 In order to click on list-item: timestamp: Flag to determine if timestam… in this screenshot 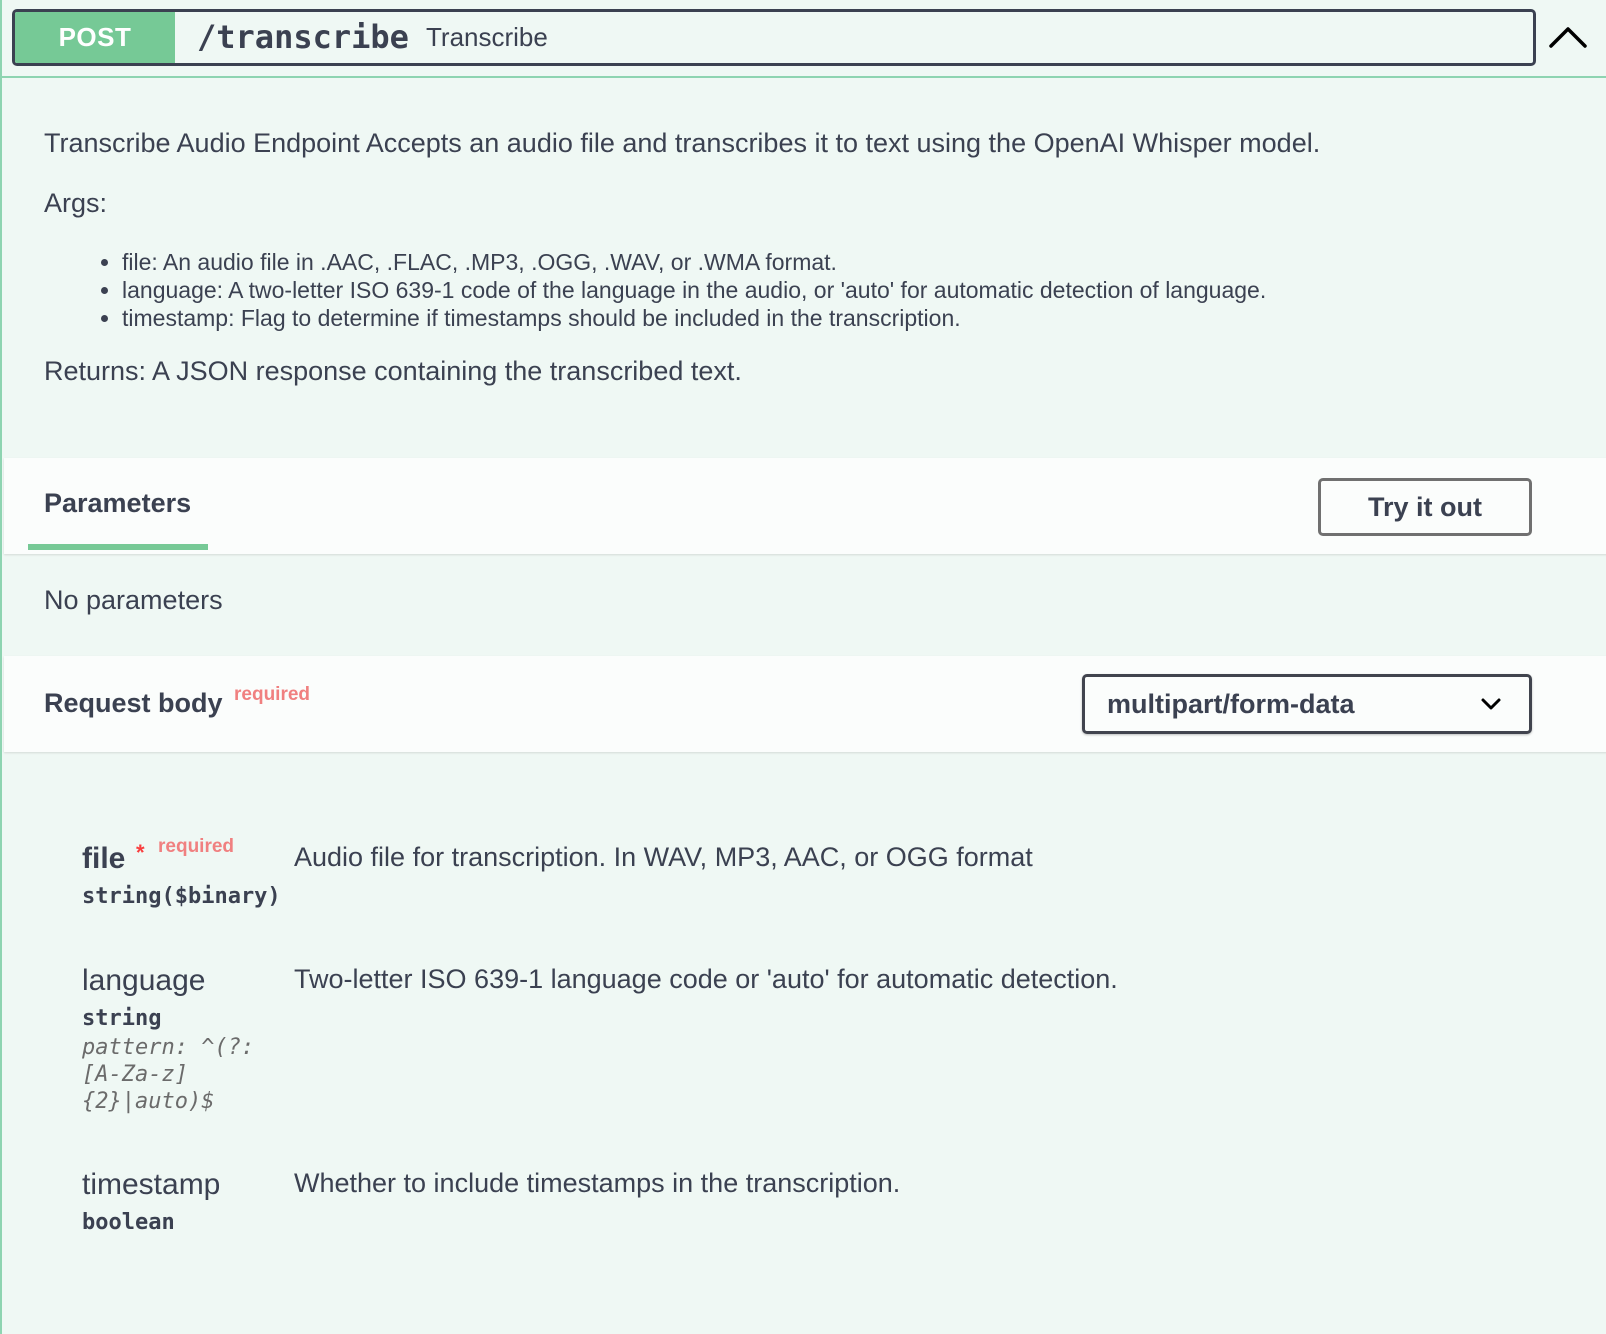, I will do `click(694, 318)`.